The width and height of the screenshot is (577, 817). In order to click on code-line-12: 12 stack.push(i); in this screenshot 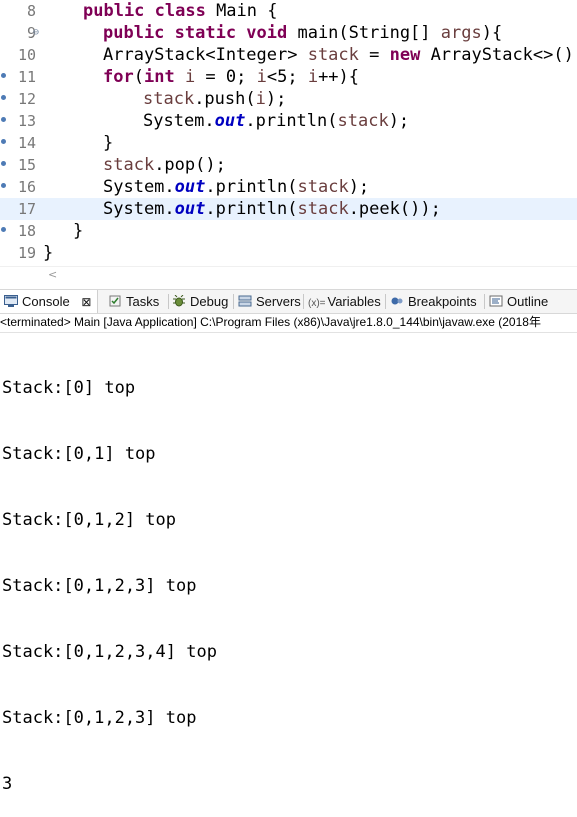, I will do `click(288, 99)`.